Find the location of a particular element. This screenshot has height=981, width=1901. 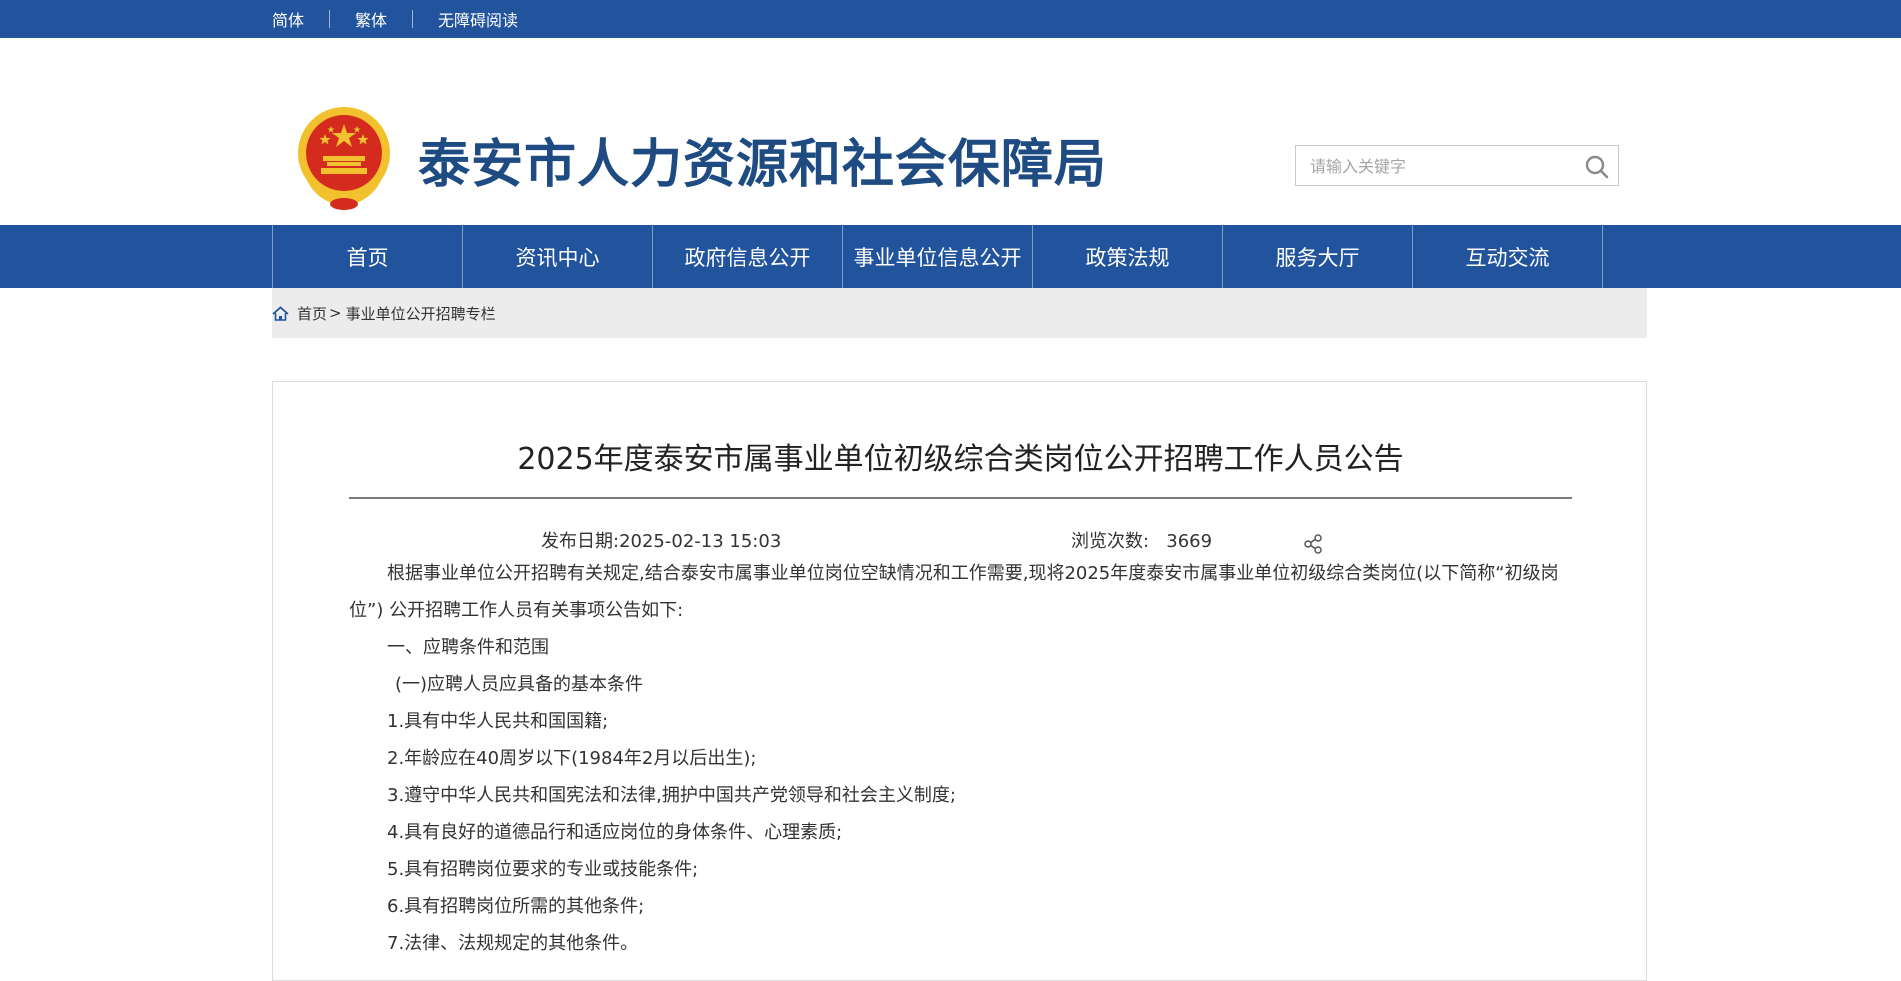

condition-item: 5.具有招聘岗位要求的专业或技能条件; is located at coordinates (543, 869).